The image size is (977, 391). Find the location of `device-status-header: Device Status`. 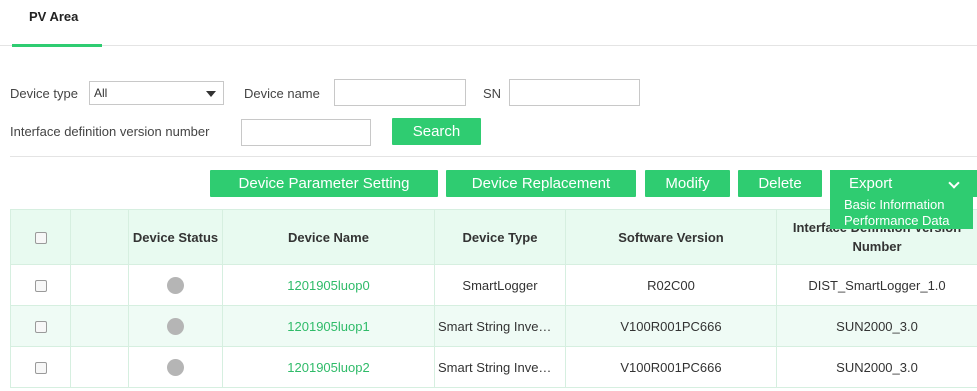

device-status-header: Device Status is located at coordinates (175, 237).